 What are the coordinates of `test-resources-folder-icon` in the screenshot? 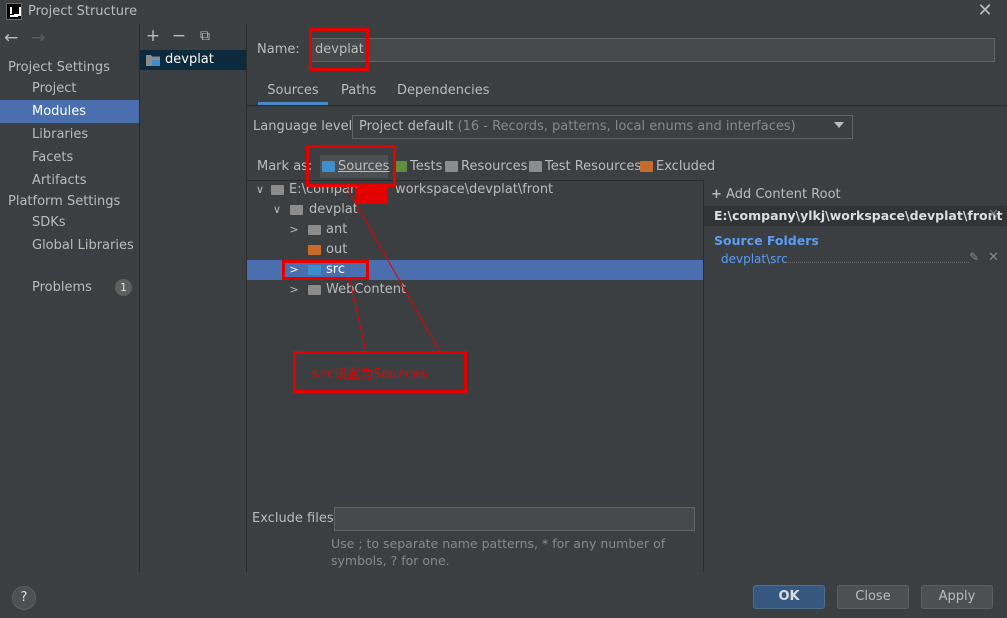 It's located at (535, 166).